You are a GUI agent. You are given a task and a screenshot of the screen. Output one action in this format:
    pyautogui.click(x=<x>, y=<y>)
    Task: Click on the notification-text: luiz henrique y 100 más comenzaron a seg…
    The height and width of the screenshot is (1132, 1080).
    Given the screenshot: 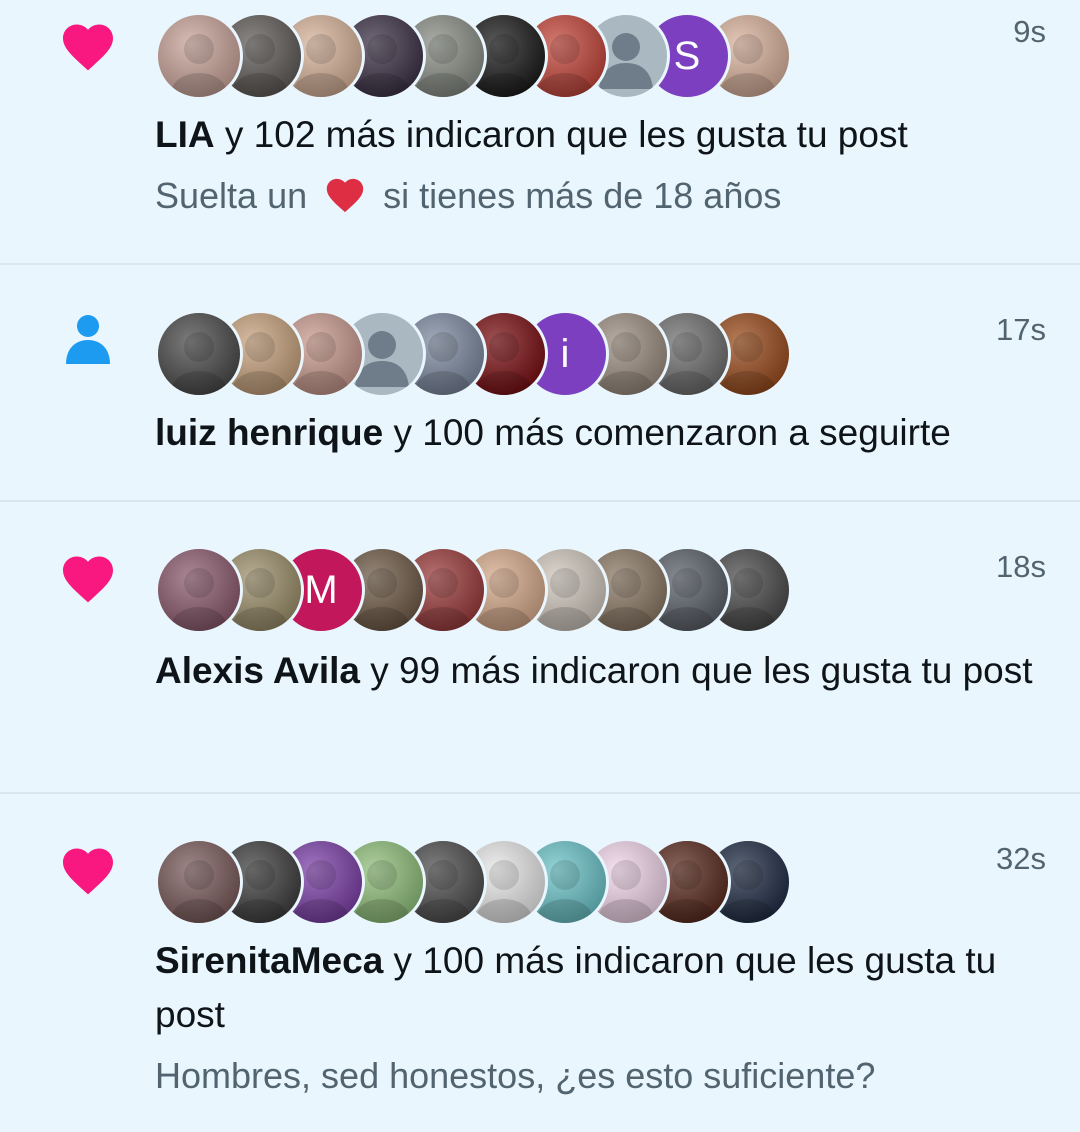 What is the action you would take?
    pyautogui.click(x=595, y=433)
    